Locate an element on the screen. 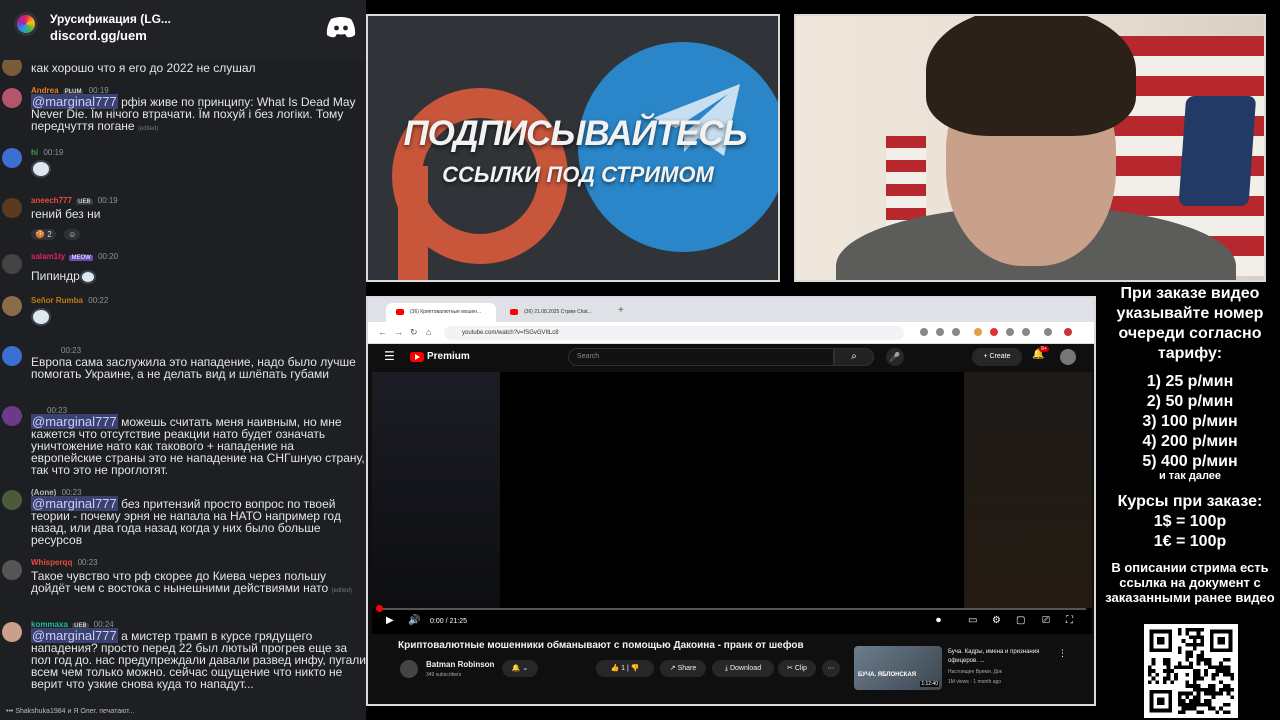  cast-icon: ⎚ is located at coordinates (1046, 620).